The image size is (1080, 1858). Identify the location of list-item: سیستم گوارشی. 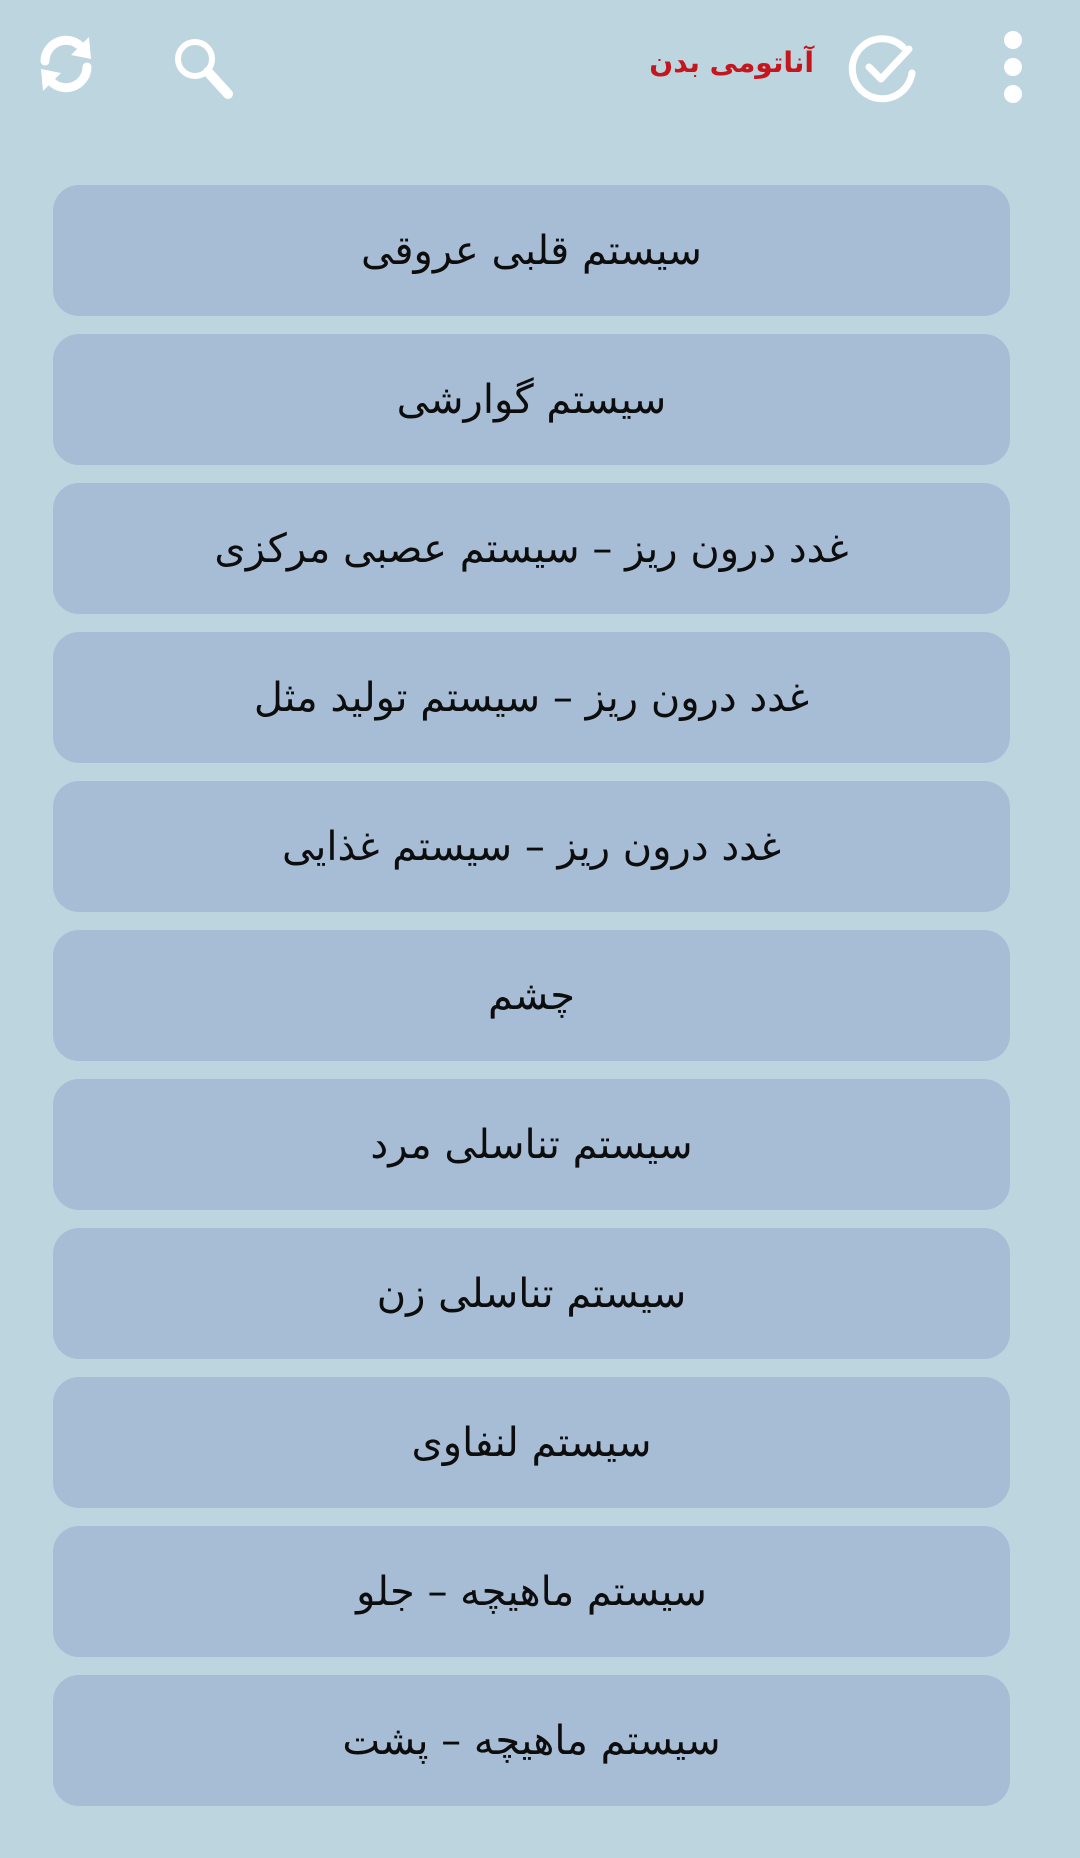
(531, 399).